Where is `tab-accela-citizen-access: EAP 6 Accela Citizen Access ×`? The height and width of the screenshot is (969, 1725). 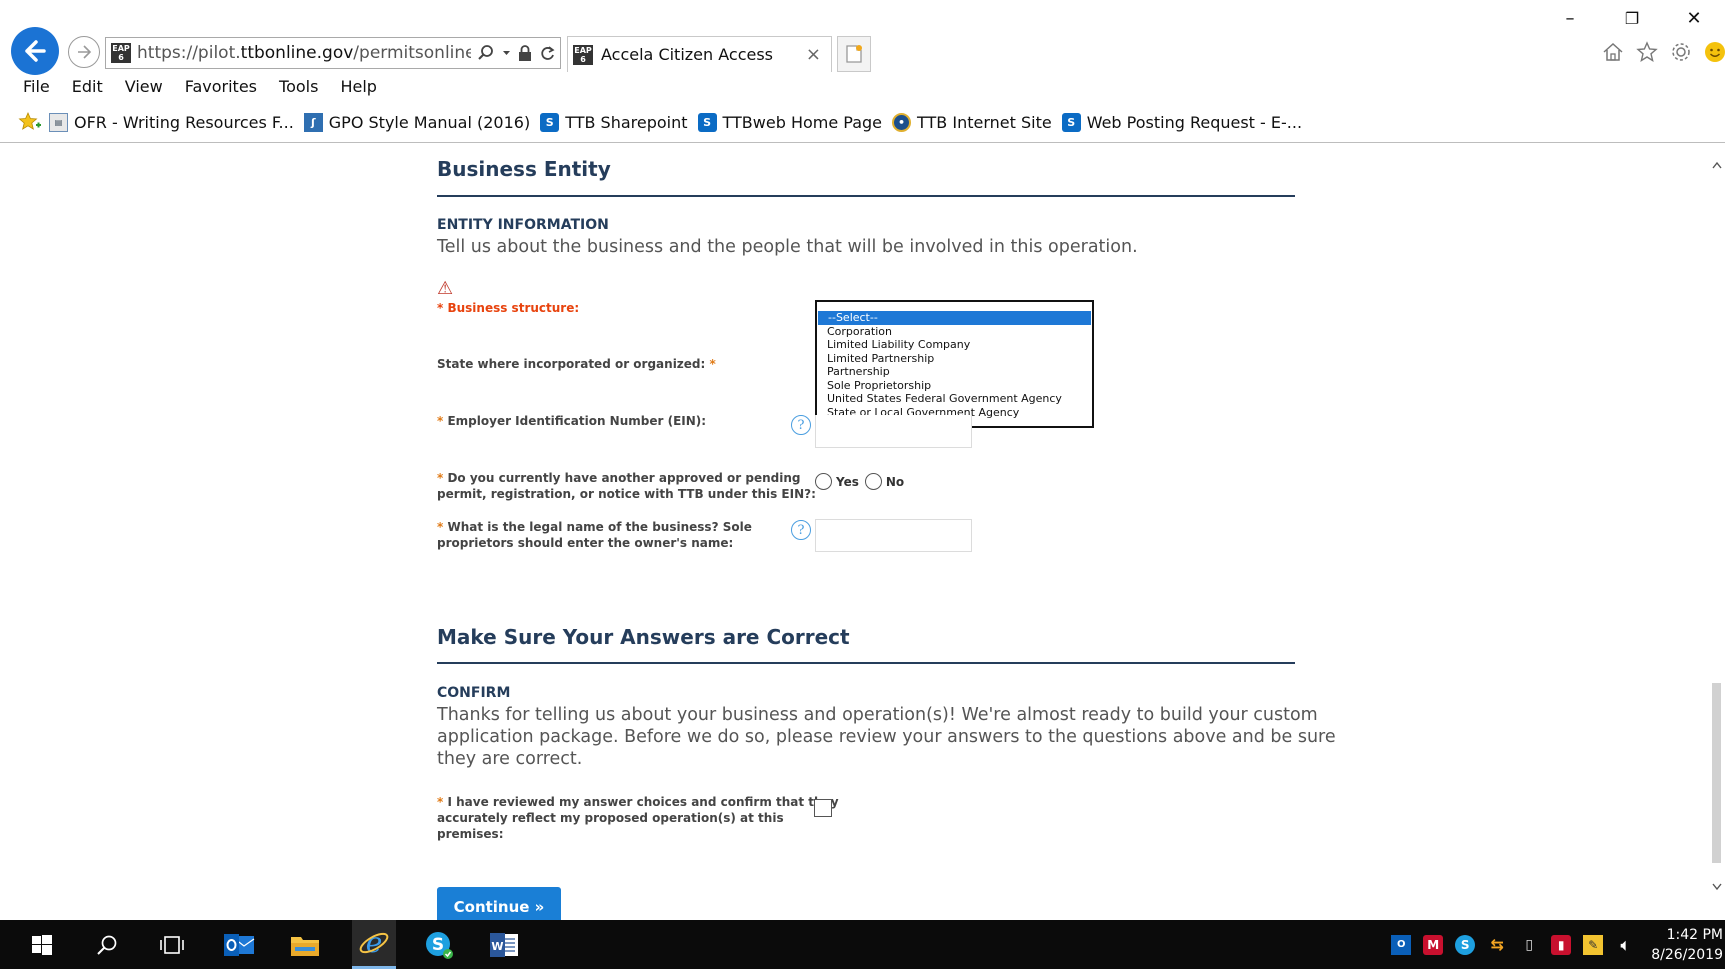
tab-accela-citizen-access: EAP 6 Accela Citizen Access × is located at coordinates (699, 54).